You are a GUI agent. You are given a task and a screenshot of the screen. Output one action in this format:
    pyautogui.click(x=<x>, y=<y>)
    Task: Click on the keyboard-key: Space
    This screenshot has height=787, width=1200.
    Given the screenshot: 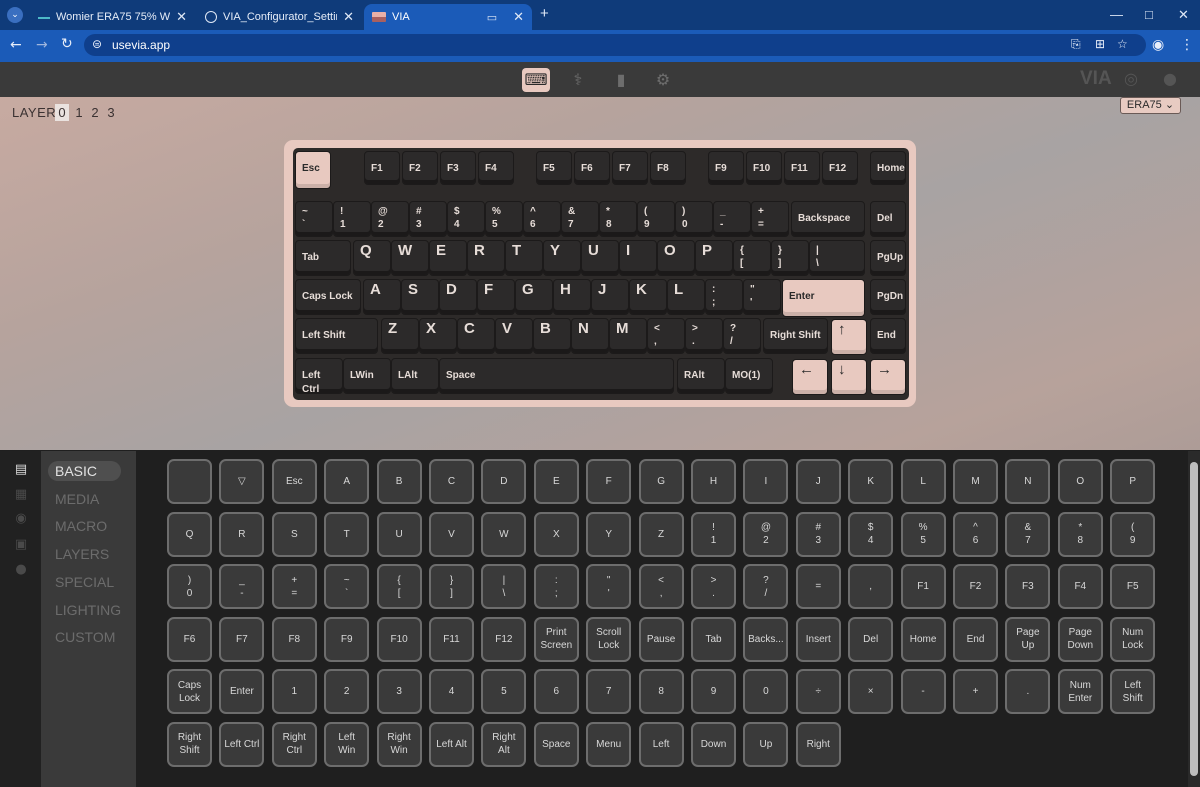 What is the action you would take?
    pyautogui.click(x=556, y=376)
    